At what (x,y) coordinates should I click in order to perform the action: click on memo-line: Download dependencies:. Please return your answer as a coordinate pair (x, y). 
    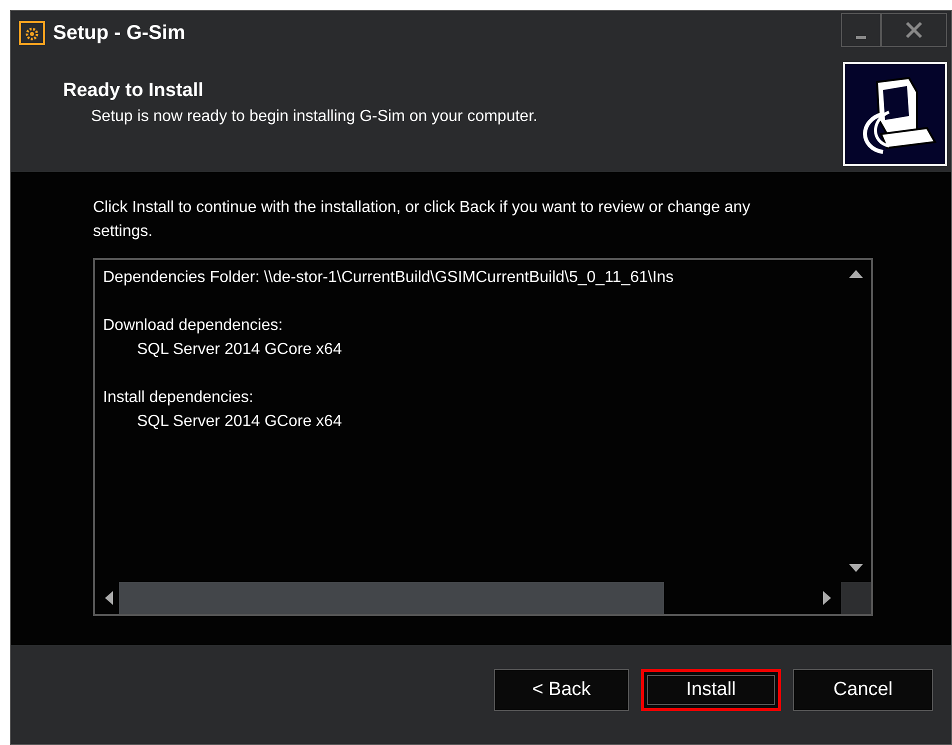
    Looking at the image, I should click on (193, 325).